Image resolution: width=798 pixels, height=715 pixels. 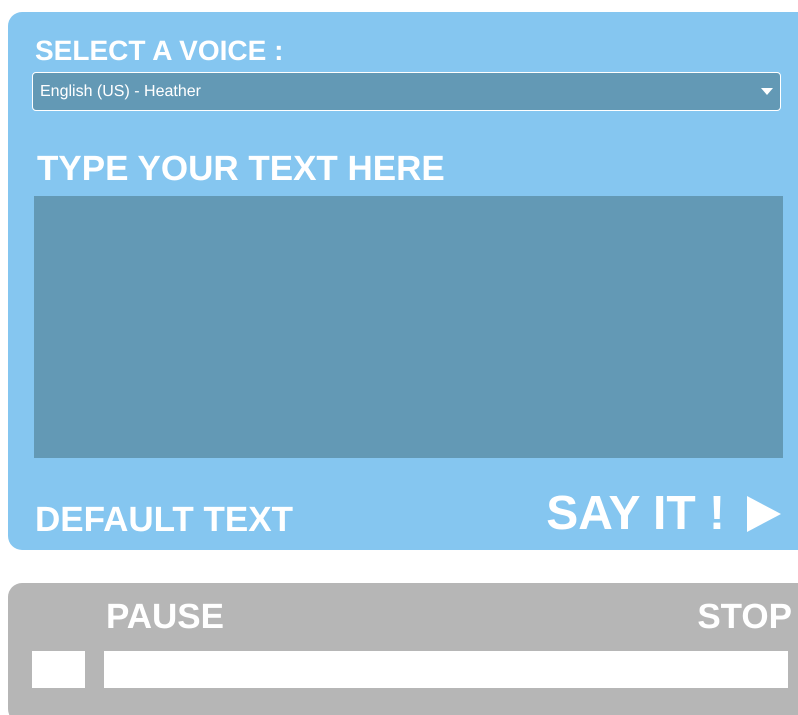 What do you see at coordinates (767, 91) in the screenshot?
I see `caret-icon` at bounding box center [767, 91].